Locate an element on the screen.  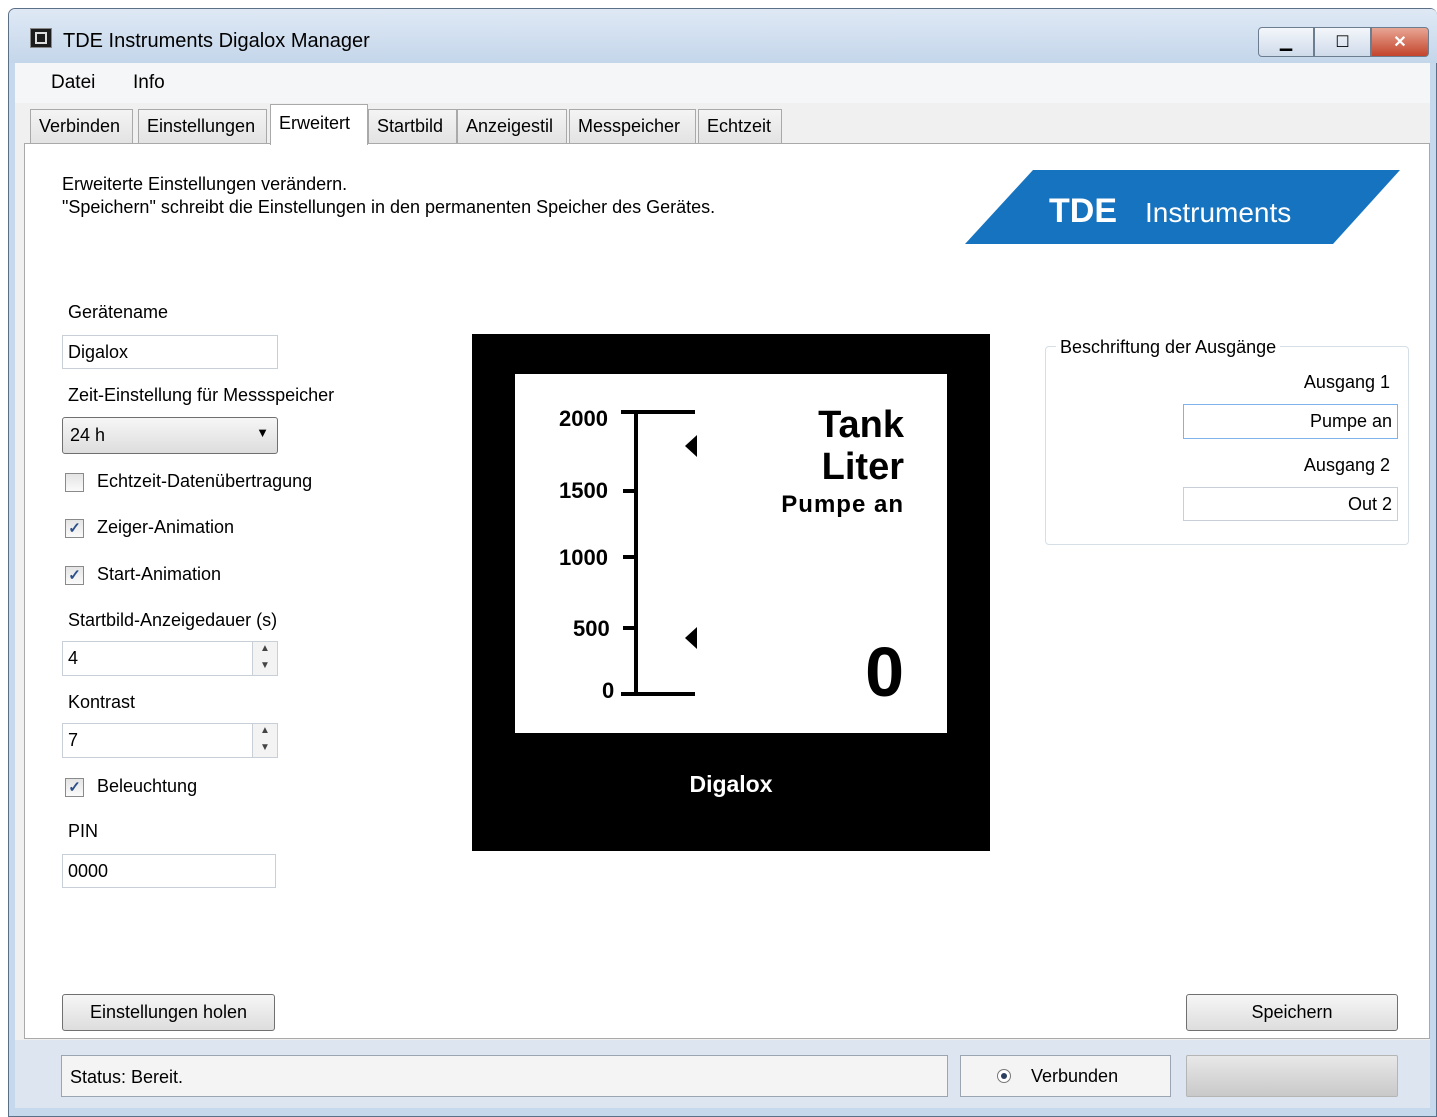
realtime-checkbox is located at coordinates (74, 482).